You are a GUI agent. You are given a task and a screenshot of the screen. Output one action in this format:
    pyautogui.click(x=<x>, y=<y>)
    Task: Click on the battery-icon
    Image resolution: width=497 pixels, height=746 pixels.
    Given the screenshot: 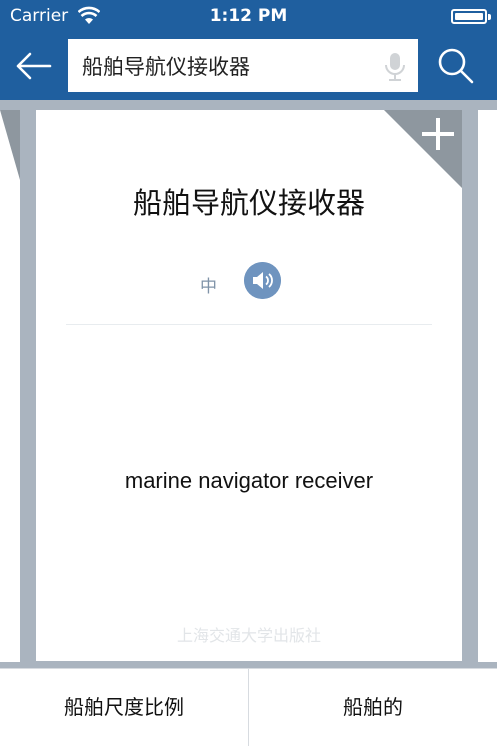 What is the action you would take?
    pyautogui.click(x=471, y=16)
    